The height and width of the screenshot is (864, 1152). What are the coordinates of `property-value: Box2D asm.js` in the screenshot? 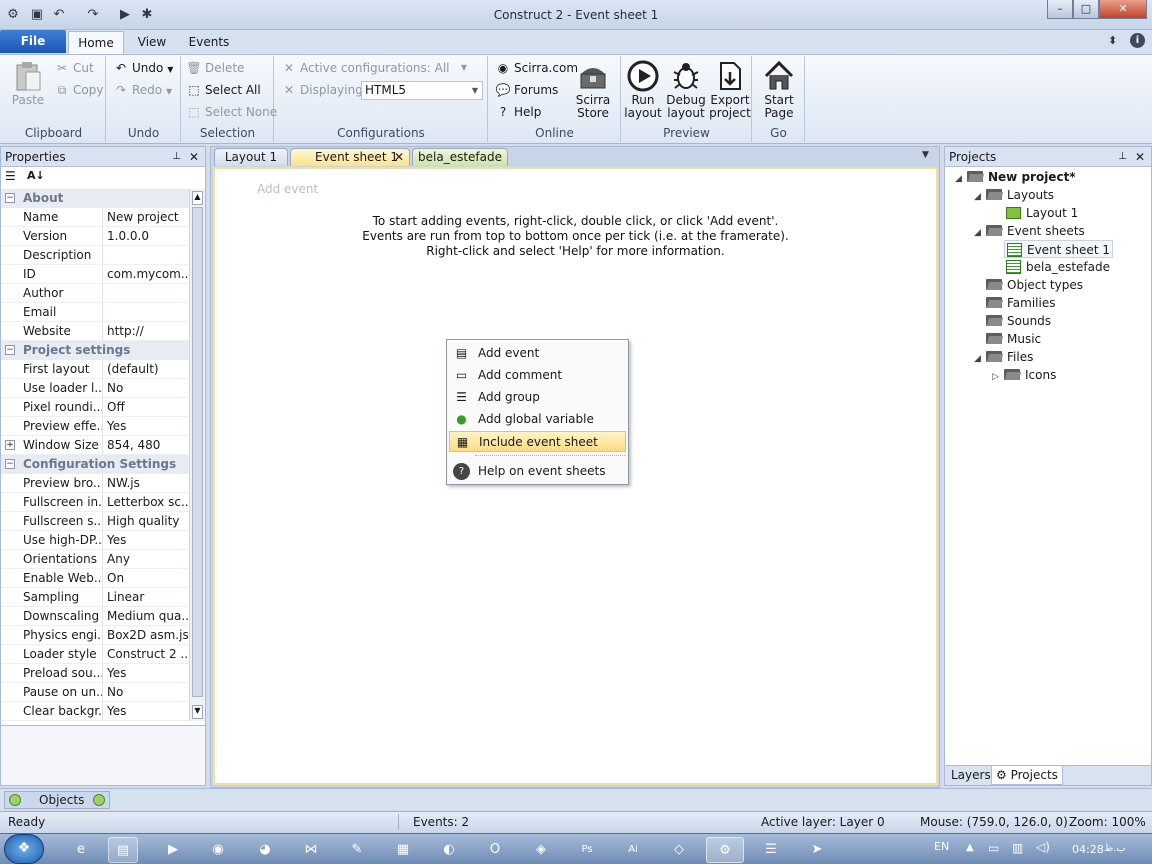 It's located at (148, 635).